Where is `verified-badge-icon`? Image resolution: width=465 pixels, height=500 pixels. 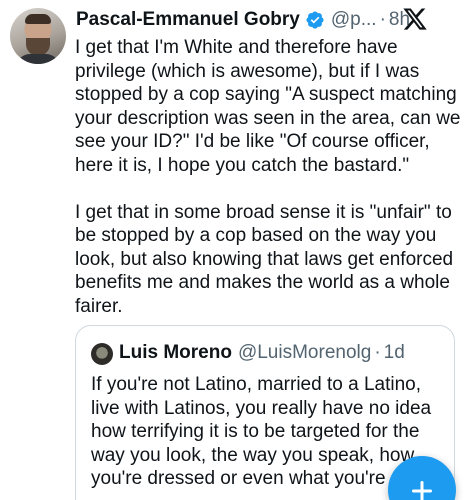 verified-badge-icon is located at coordinates (315, 20).